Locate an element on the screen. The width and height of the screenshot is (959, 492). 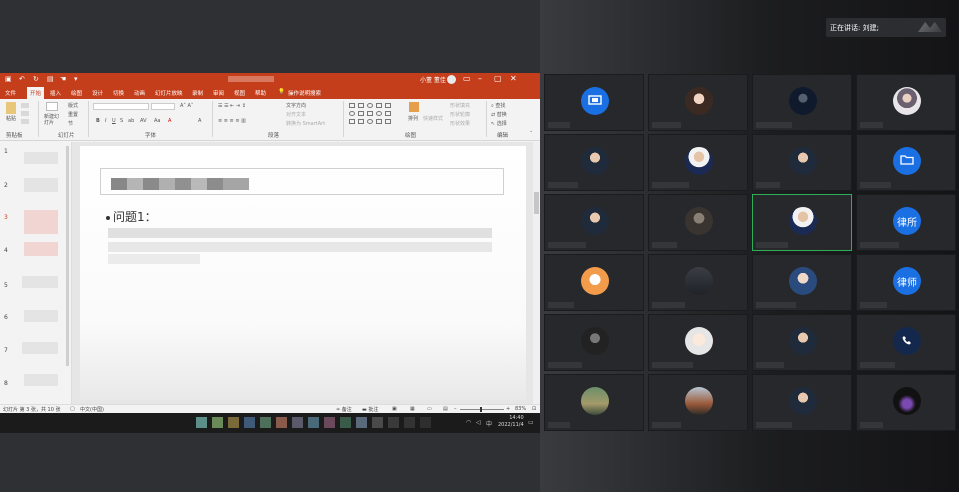
zoom-in-icon: + is located at coordinates (508, 409).